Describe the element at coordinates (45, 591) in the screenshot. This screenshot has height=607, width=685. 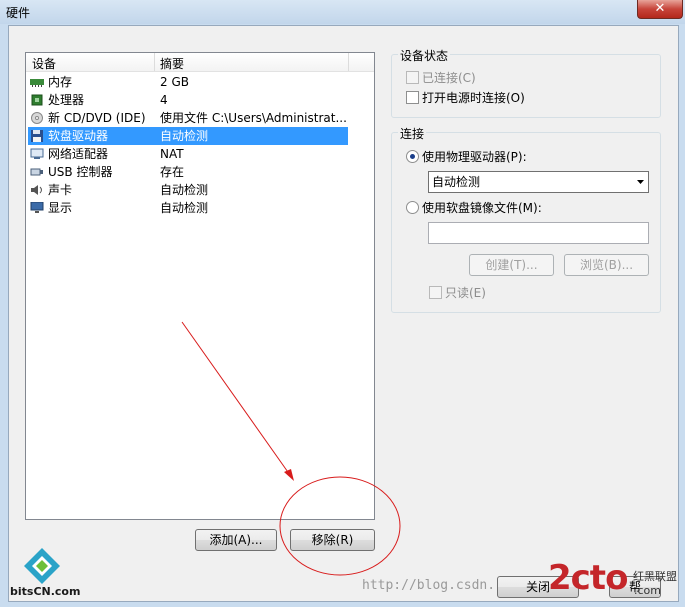
I see `bitscn-watermark: bitsCN.com` at that location.